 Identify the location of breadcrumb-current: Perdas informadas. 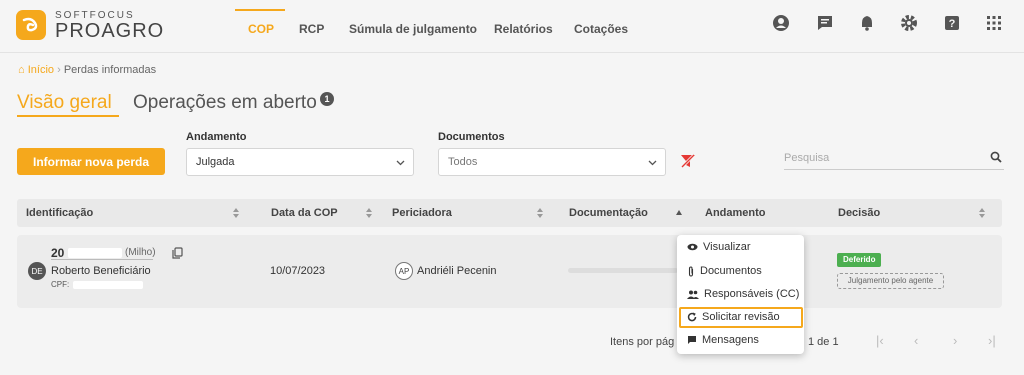
(110, 70).